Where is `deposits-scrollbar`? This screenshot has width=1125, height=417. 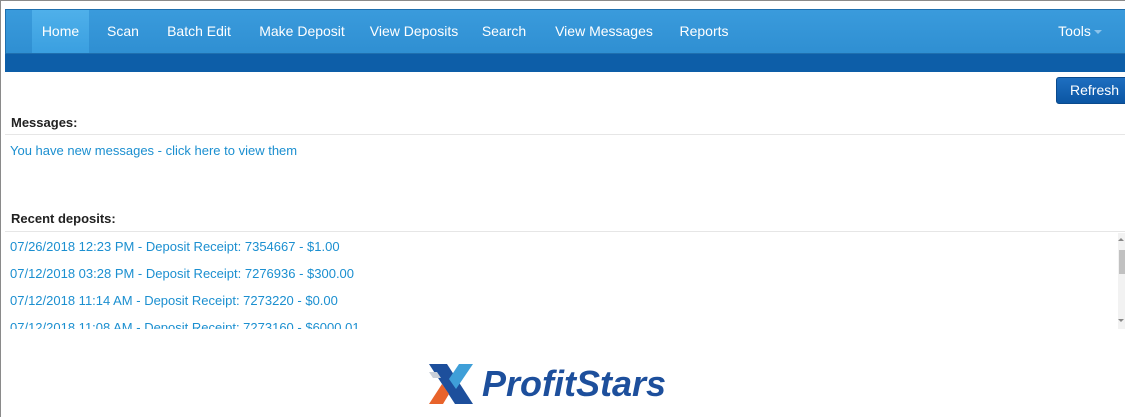 deposits-scrollbar is located at coordinates (1121, 281).